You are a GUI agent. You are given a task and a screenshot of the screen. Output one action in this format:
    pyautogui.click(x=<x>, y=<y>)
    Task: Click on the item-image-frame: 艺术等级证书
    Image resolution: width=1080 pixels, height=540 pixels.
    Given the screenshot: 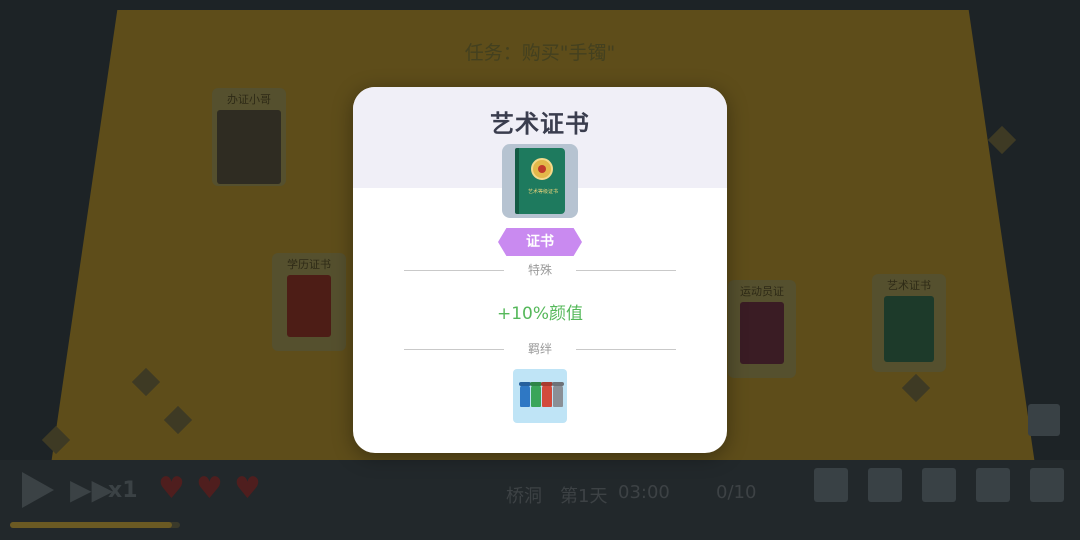 What is the action you would take?
    pyautogui.click(x=540, y=181)
    